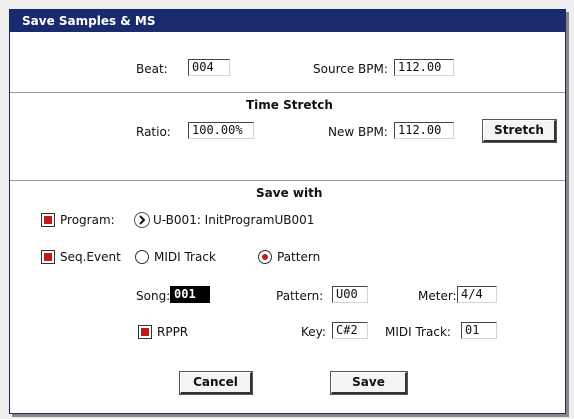 The width and height of the screenshot is (574, 419). I want to click on chevron-right-icon, so click(142, 220).